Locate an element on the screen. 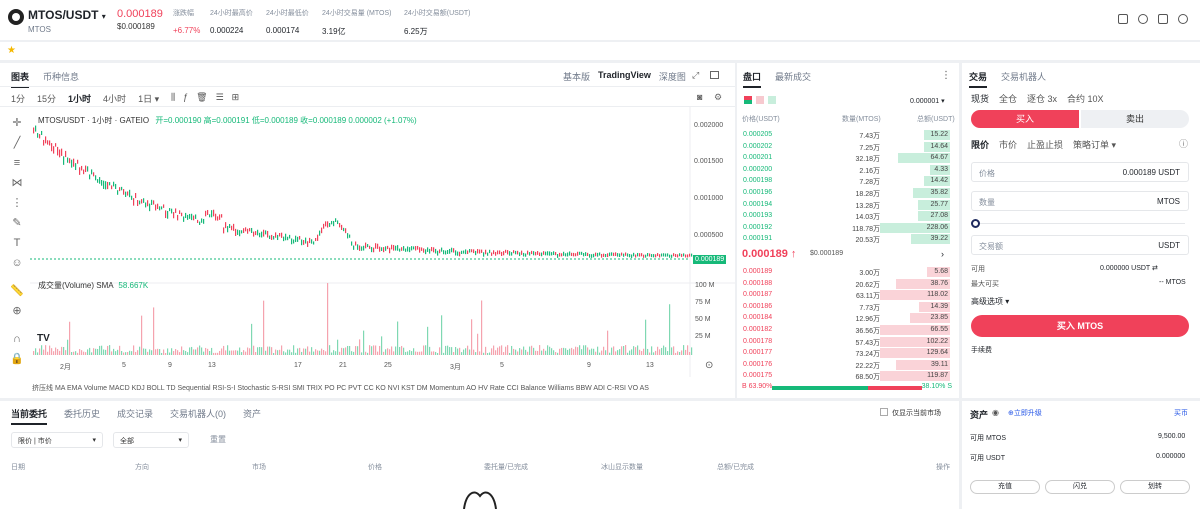 This screenshot has width=1200, height=509. percent-slider is located at coordinates (1080, 223).